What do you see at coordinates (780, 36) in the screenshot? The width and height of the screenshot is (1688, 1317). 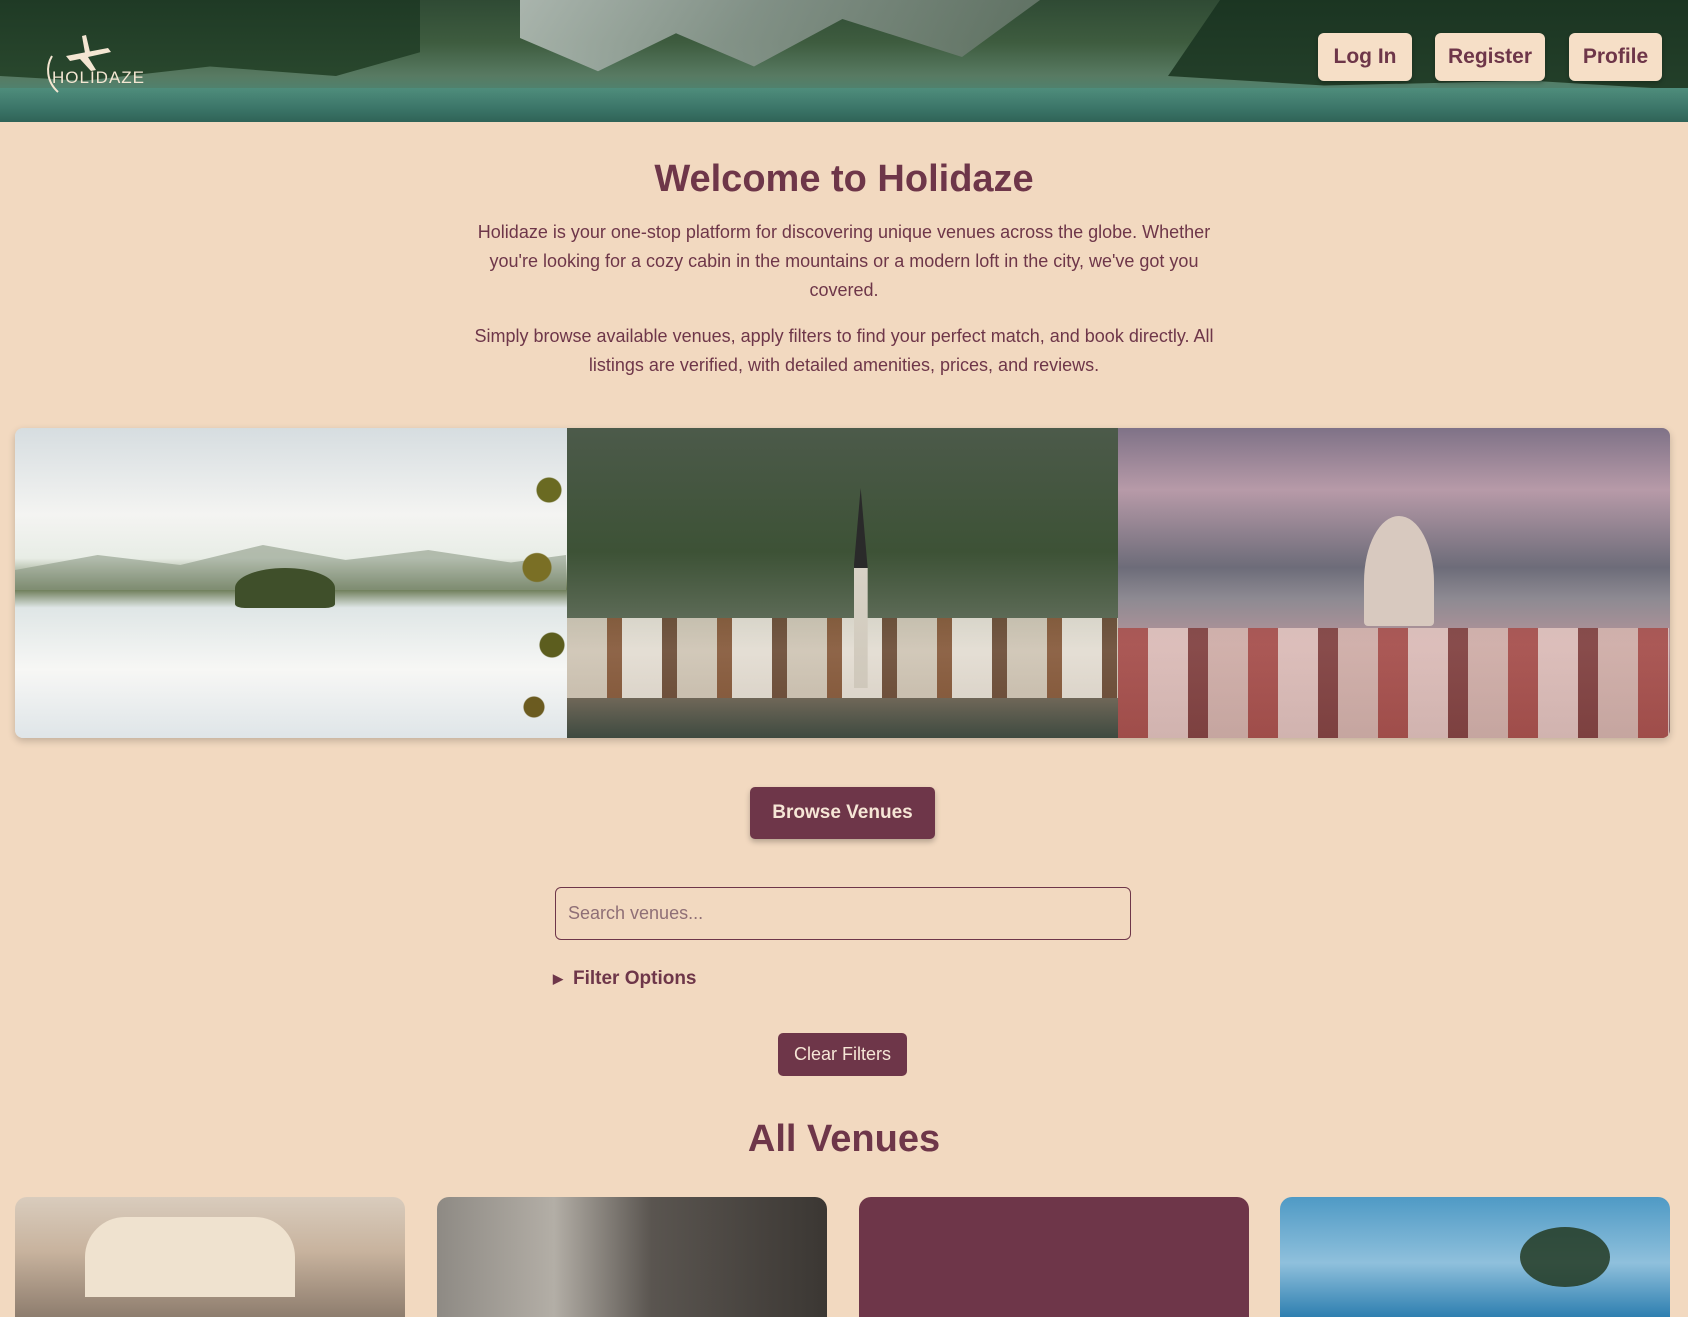 I see `header-background-mountain` at bounding box center [780, 36].